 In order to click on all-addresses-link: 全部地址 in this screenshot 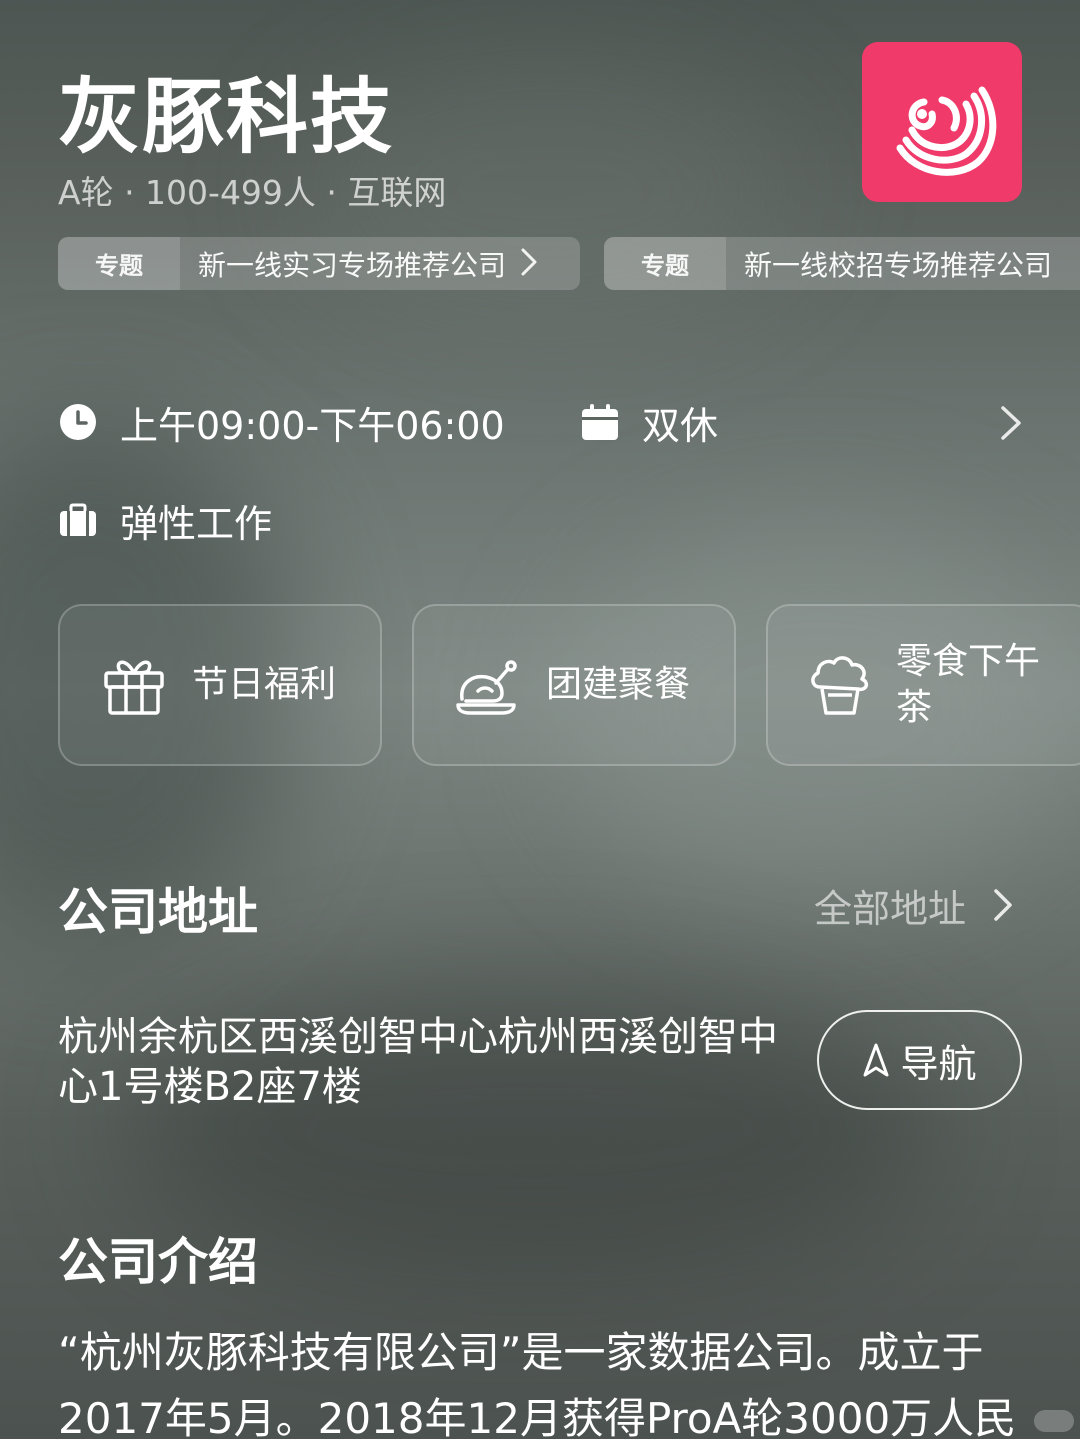, I will do `click(914, 905)`.